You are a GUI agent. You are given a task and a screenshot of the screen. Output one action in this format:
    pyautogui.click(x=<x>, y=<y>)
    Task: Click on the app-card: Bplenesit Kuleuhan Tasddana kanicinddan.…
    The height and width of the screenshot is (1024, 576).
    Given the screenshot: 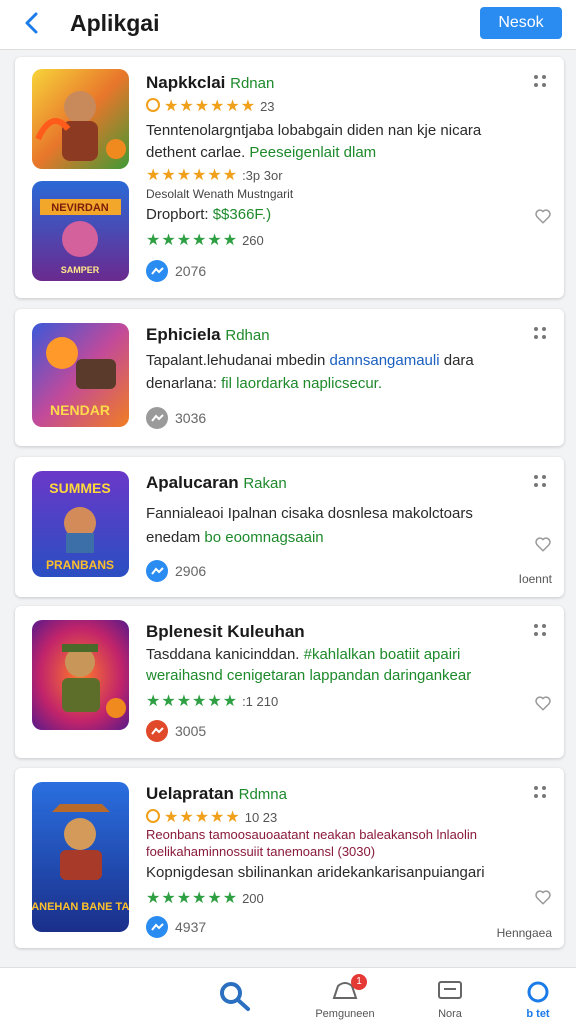 What is the action you would take?
    pyautogui.click(x=289, y=682)
    